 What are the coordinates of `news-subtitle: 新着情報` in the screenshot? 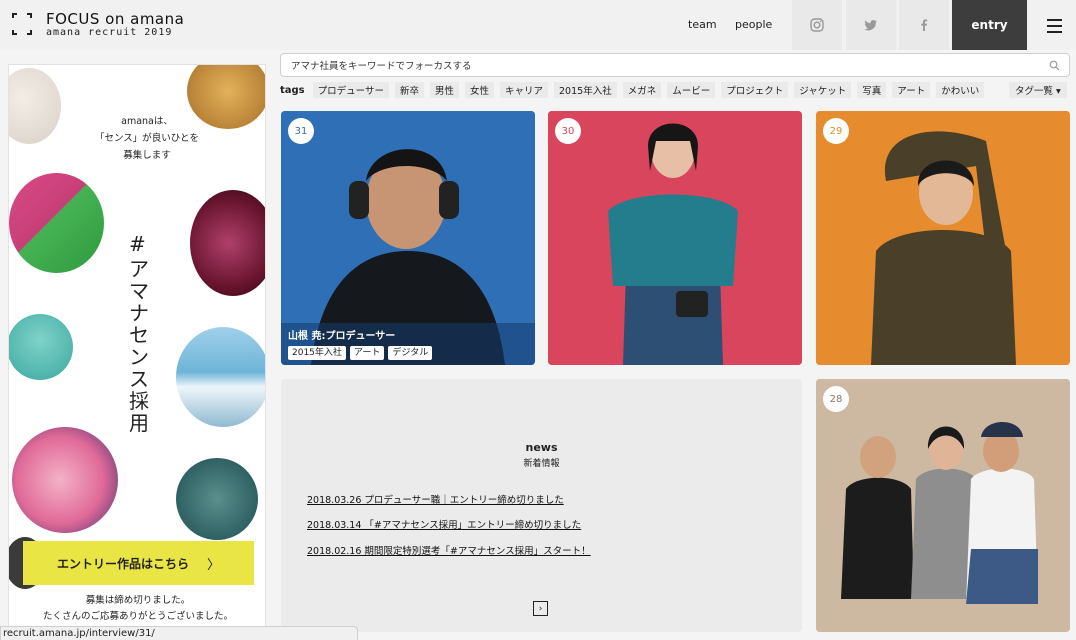 It's located at (541, 464).